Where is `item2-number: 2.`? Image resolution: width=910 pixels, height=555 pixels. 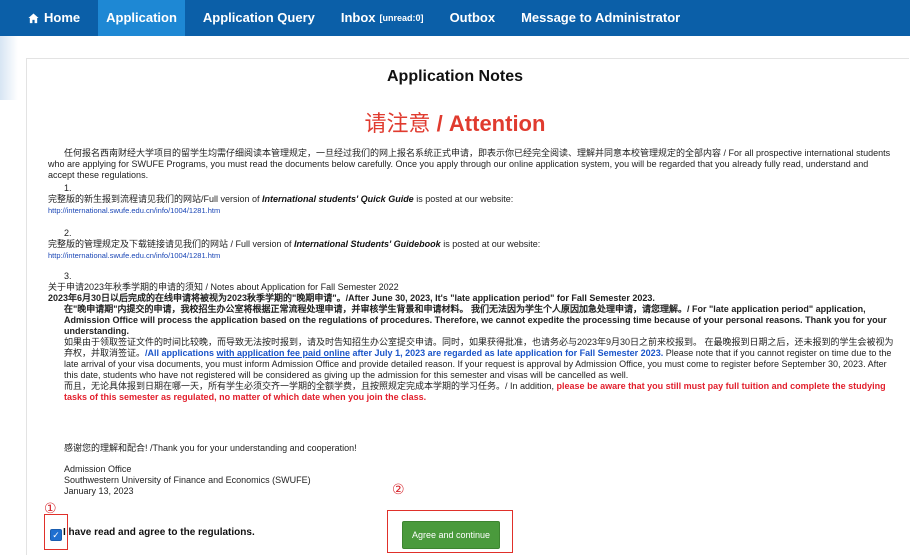 item2-number: 2. is located at coordinates (68, 233).